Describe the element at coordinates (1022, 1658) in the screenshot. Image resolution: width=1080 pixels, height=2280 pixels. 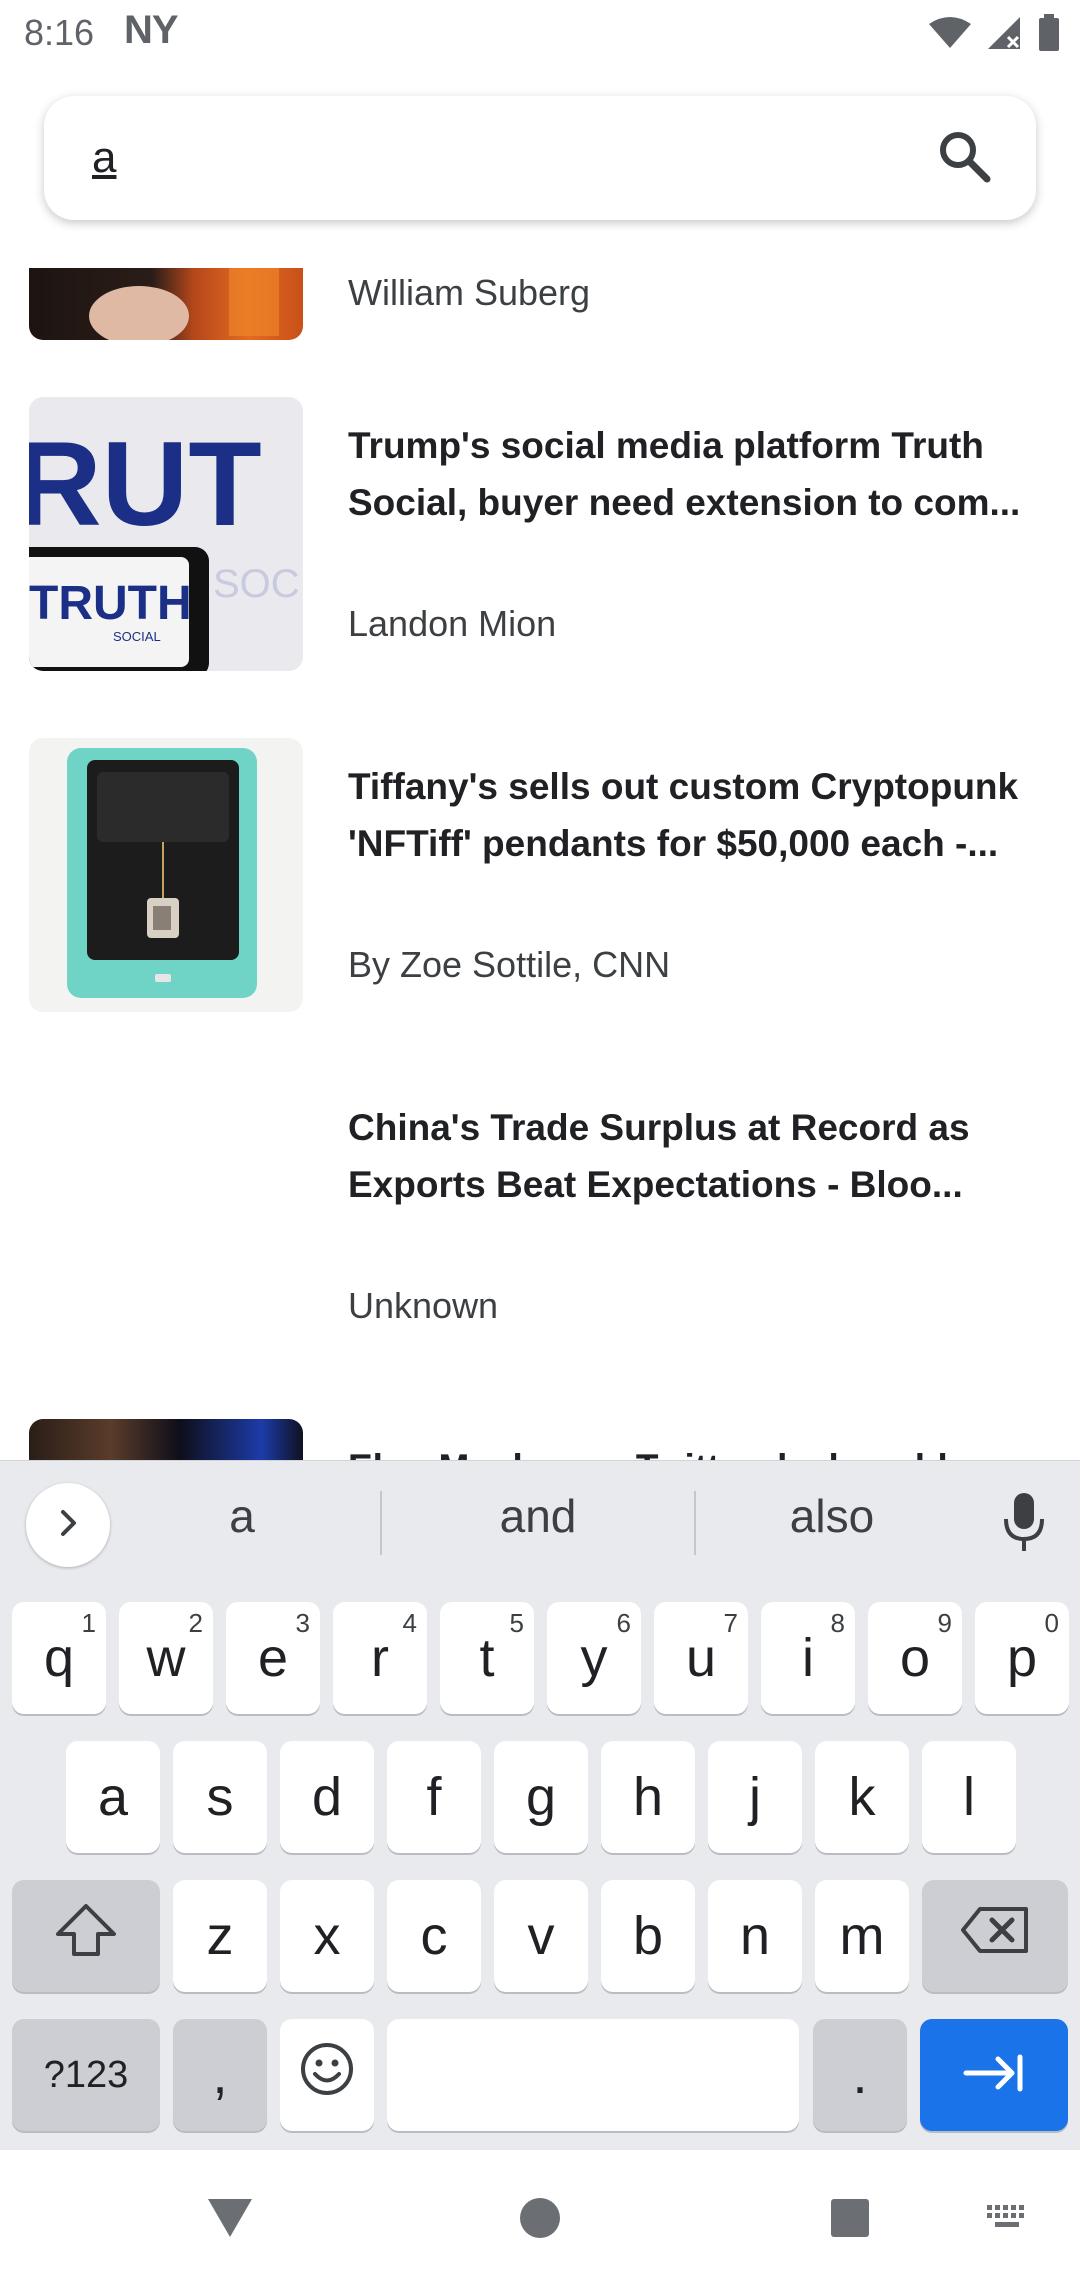
I see `key-p: p0` at that location.